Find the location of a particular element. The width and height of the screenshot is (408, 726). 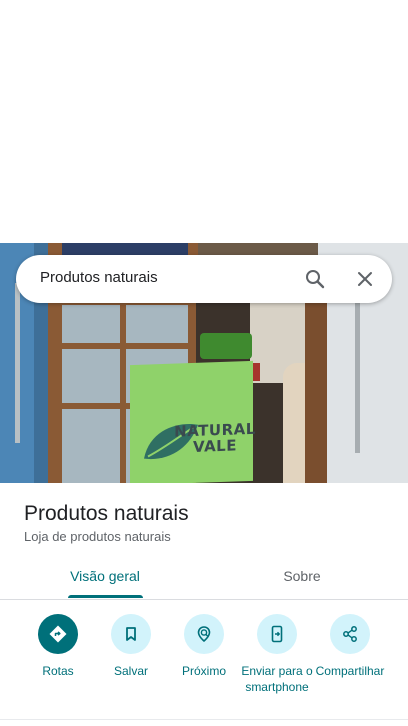

nearby-label: Próximo is located at coordinates (203, 671).